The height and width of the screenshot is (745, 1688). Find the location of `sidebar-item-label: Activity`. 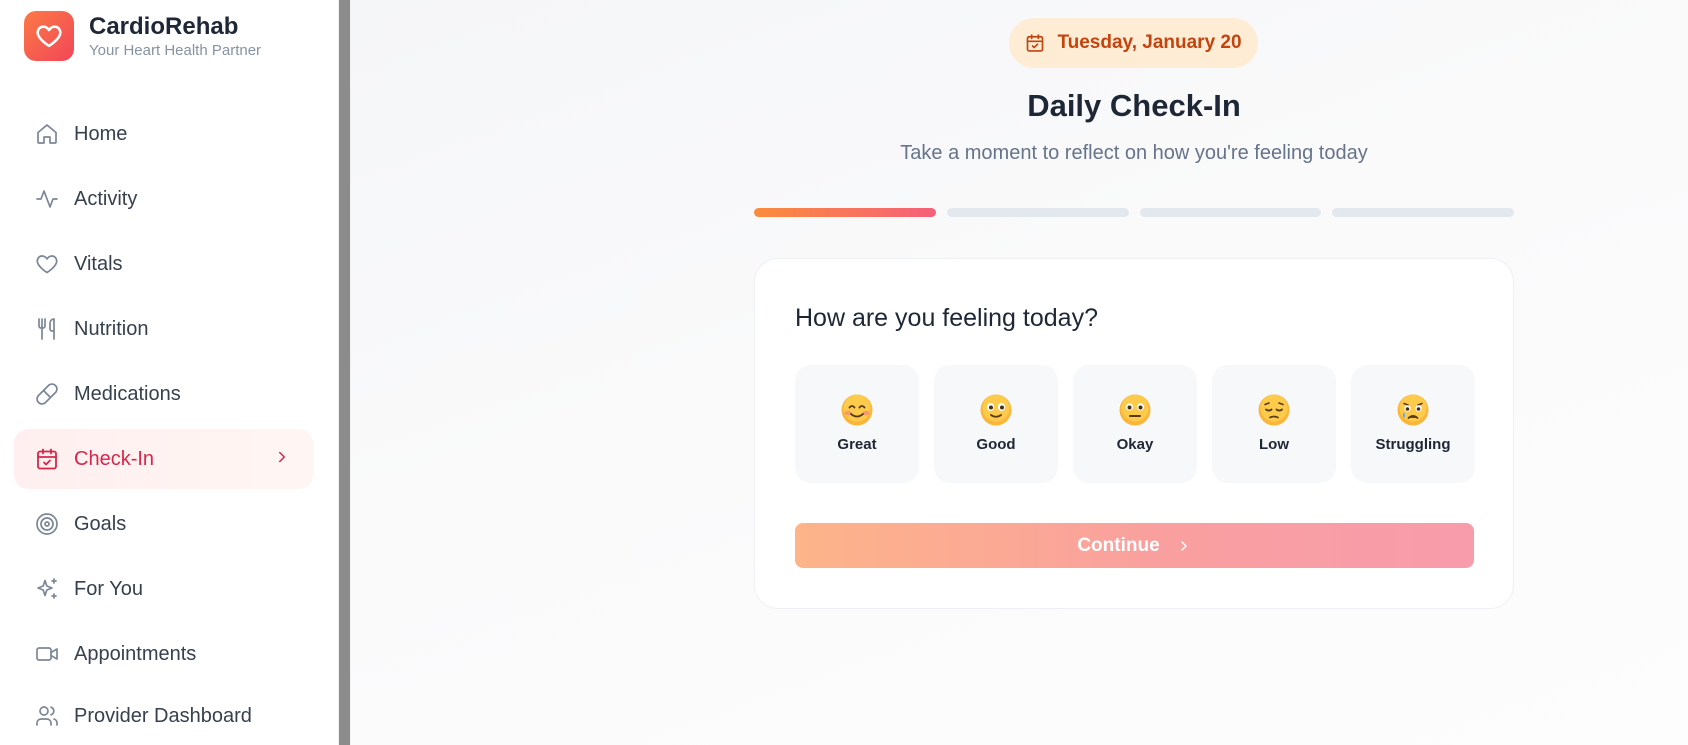

sidebar-item-label: Activity is located at coordinates (106, 198).